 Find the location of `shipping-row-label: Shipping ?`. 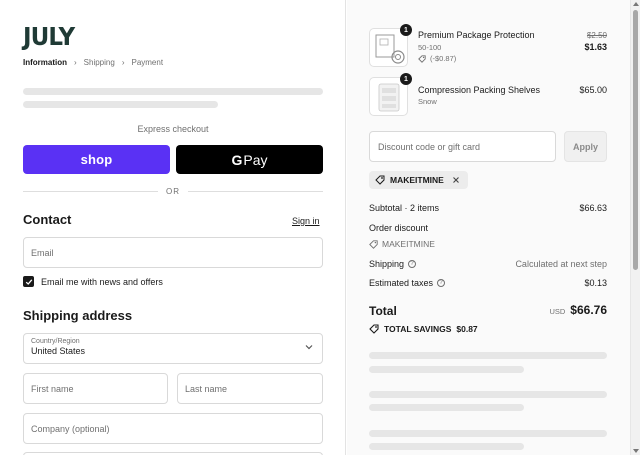

shipping-row-label: Shipping ? is located at coordinates (393, 264).